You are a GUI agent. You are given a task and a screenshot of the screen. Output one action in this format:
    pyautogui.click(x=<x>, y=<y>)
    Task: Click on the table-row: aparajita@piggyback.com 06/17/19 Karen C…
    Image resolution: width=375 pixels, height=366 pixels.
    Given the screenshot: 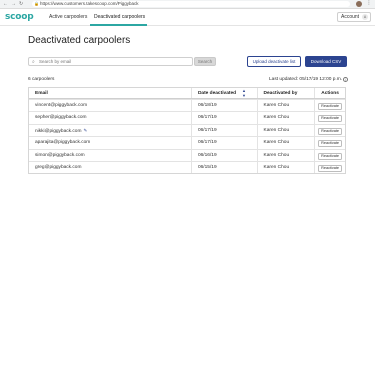 What is the action you would take?
    pyautogui.click(x=187, y=142)
    